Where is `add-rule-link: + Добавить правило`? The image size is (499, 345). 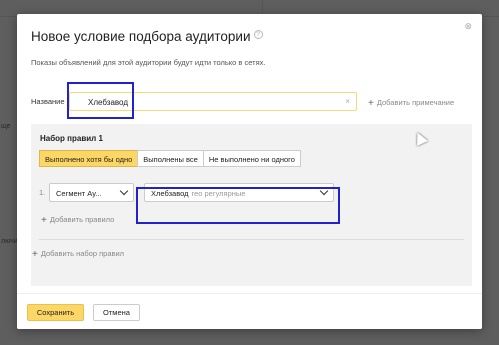 add-rule-link: + Добавить правило is located at coordinates (78, 220).